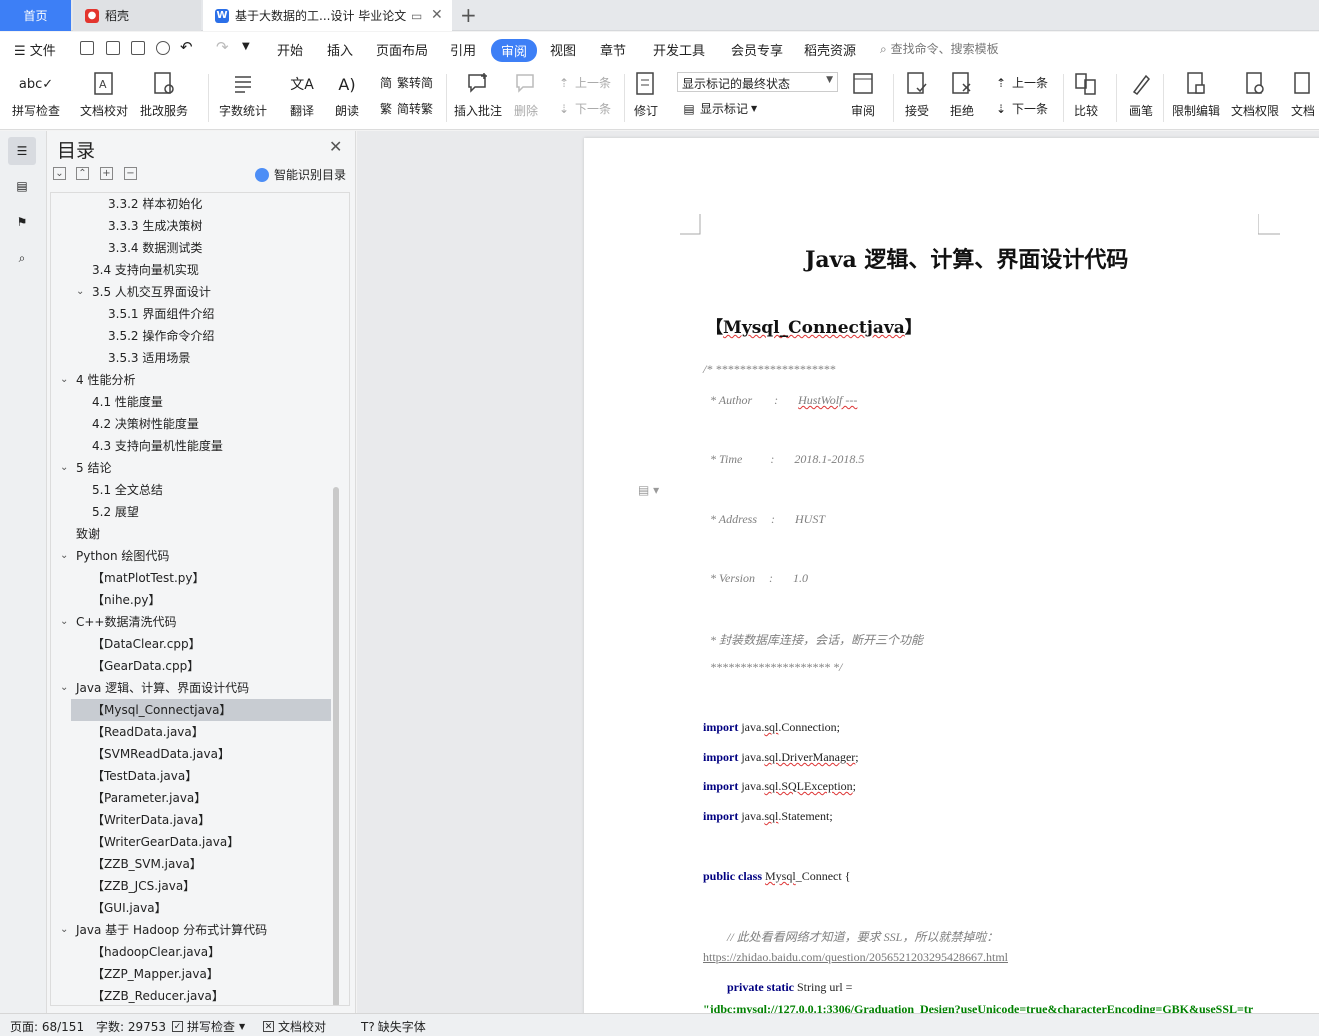 This screenshot has width=1319, height=1036. I want to click on add-heading-icon: +, so click(106, 173).